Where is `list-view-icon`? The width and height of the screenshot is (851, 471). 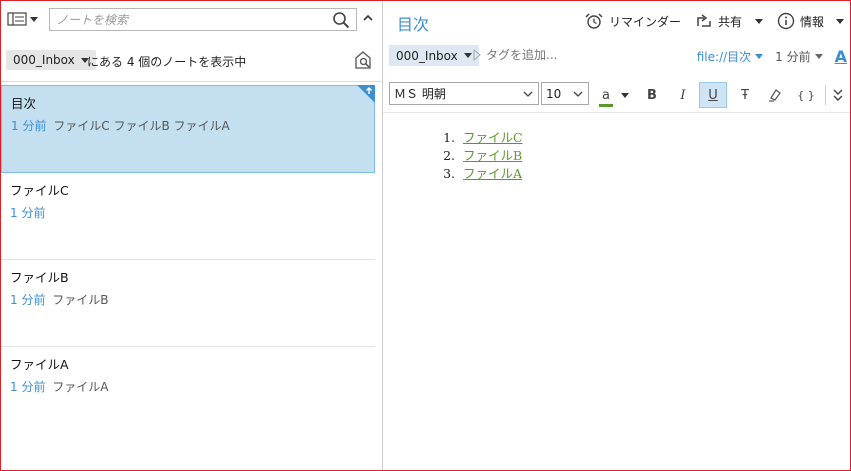
list-view-icon is located at coordinates (17, 19).